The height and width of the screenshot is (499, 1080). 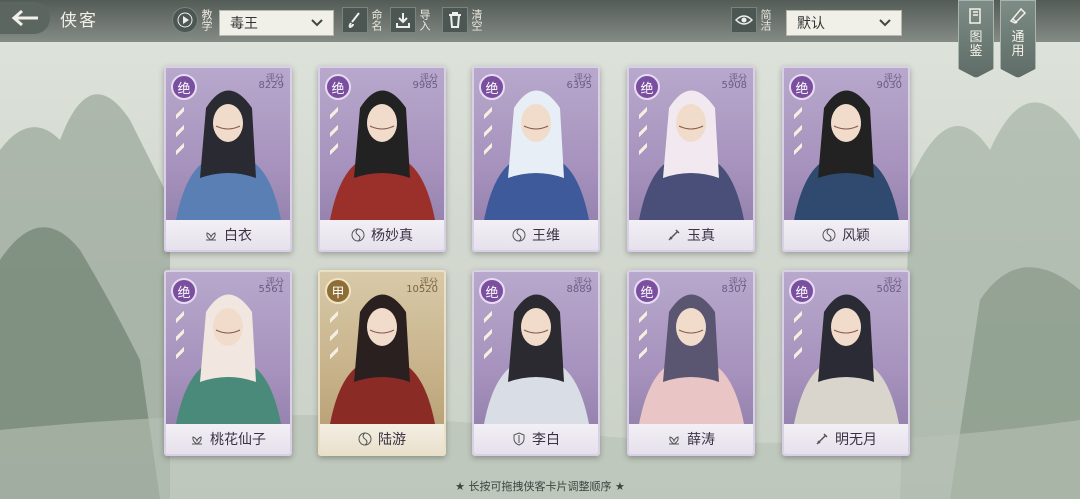 What do you see at coordinates (765, 20) in the screenshot?
I see `simple-label: 简洁` at bounding box center [765, 20].